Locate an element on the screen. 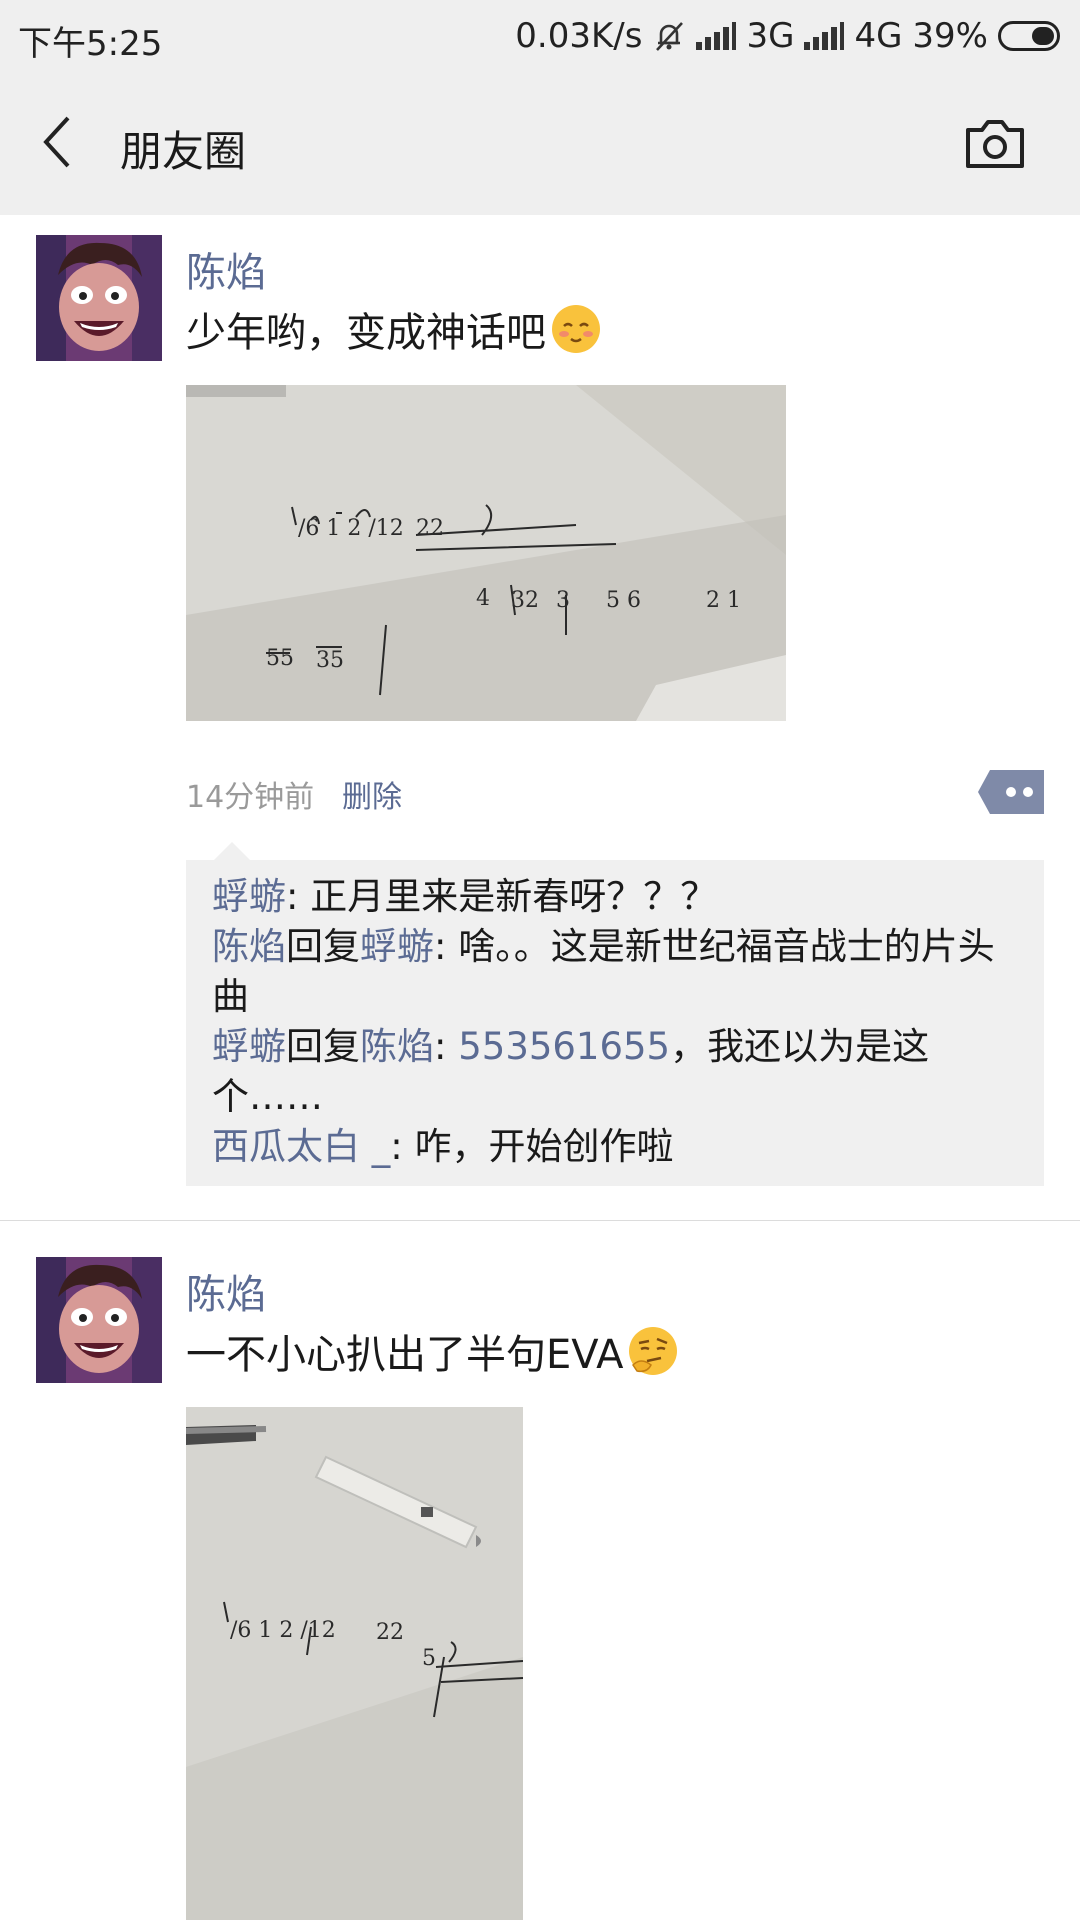 The height and width of the screenshot is (1920, 1080). post-photo: /6 1 2 /12 22 4 32 3 5 6 2 1 55 35 is located at coordinates (486, 553).